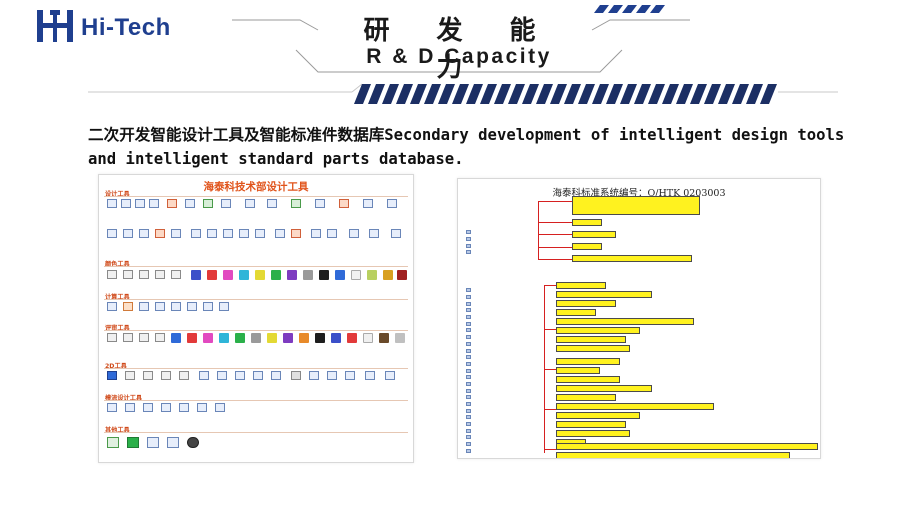  Describe the element at coordinates (126, 27) in the screenshot. I see `brand-name: Hi-Tech` at that location.